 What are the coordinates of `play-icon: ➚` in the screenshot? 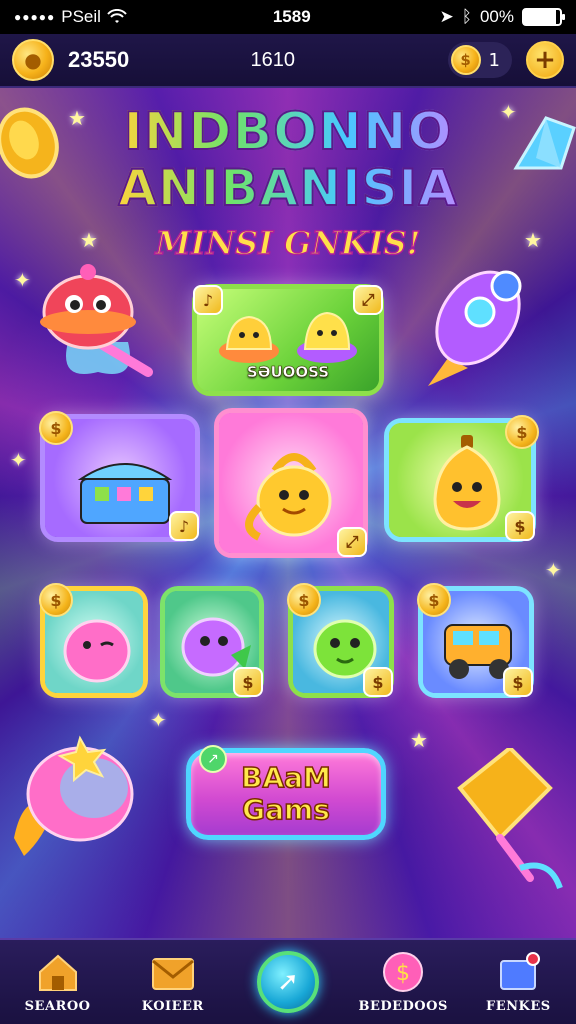 It's located at (287, 982).